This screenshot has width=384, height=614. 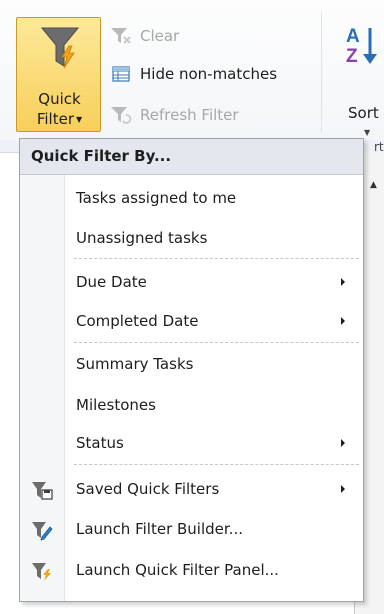 I want to click on menu-item-label: Due Date, so click(x=111, y=282).